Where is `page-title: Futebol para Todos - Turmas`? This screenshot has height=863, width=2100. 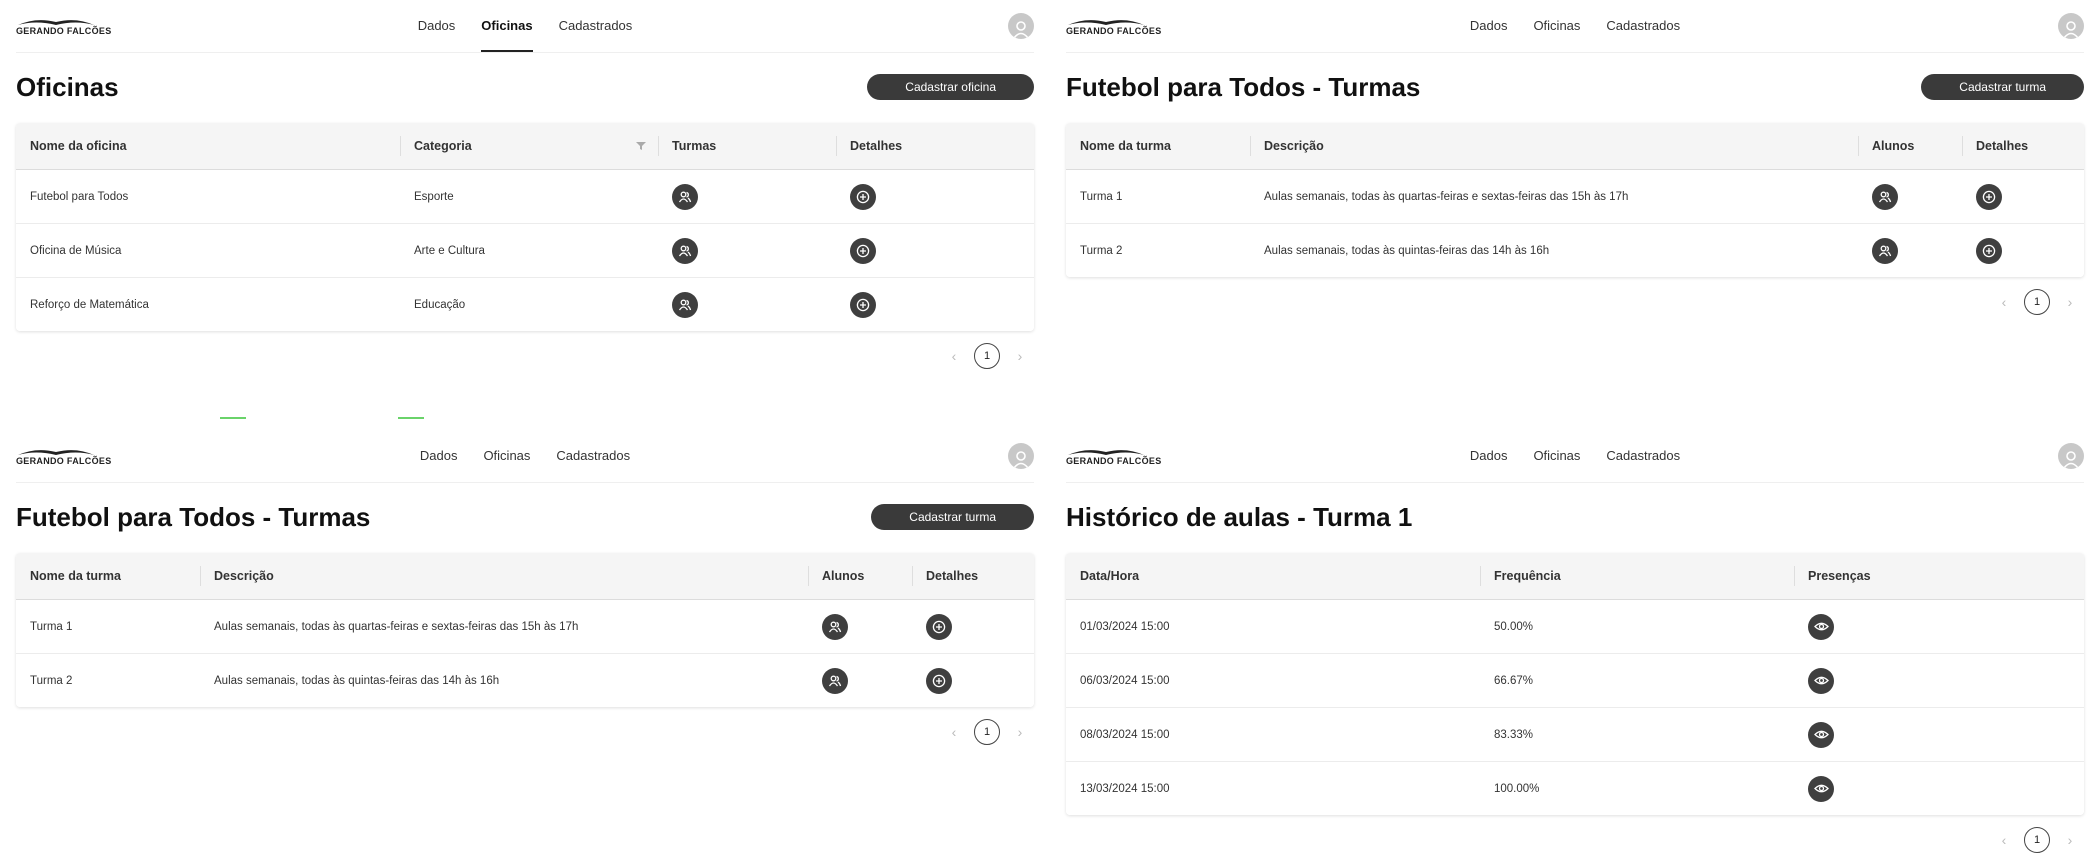
page-title: Futebol para Todos - Turmas is located at coordinates (193, 516).